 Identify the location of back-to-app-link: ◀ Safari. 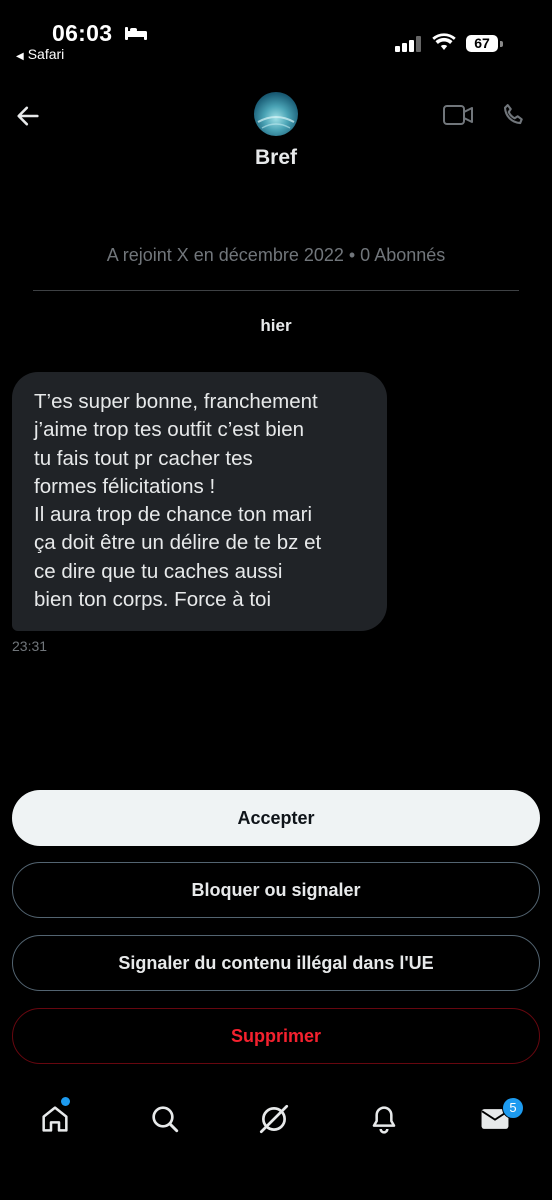
(40, 54).